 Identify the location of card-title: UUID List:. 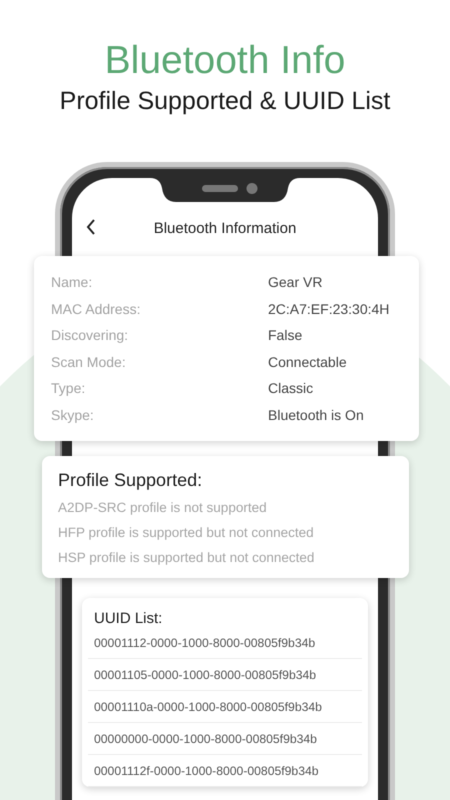
(129, 618).